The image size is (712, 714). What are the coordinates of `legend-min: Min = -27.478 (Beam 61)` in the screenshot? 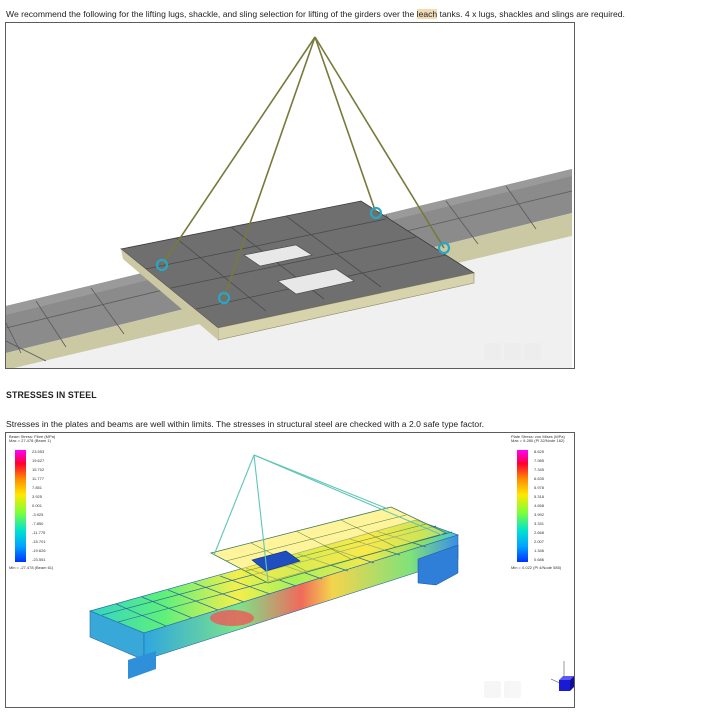 It's located at (31, 567).